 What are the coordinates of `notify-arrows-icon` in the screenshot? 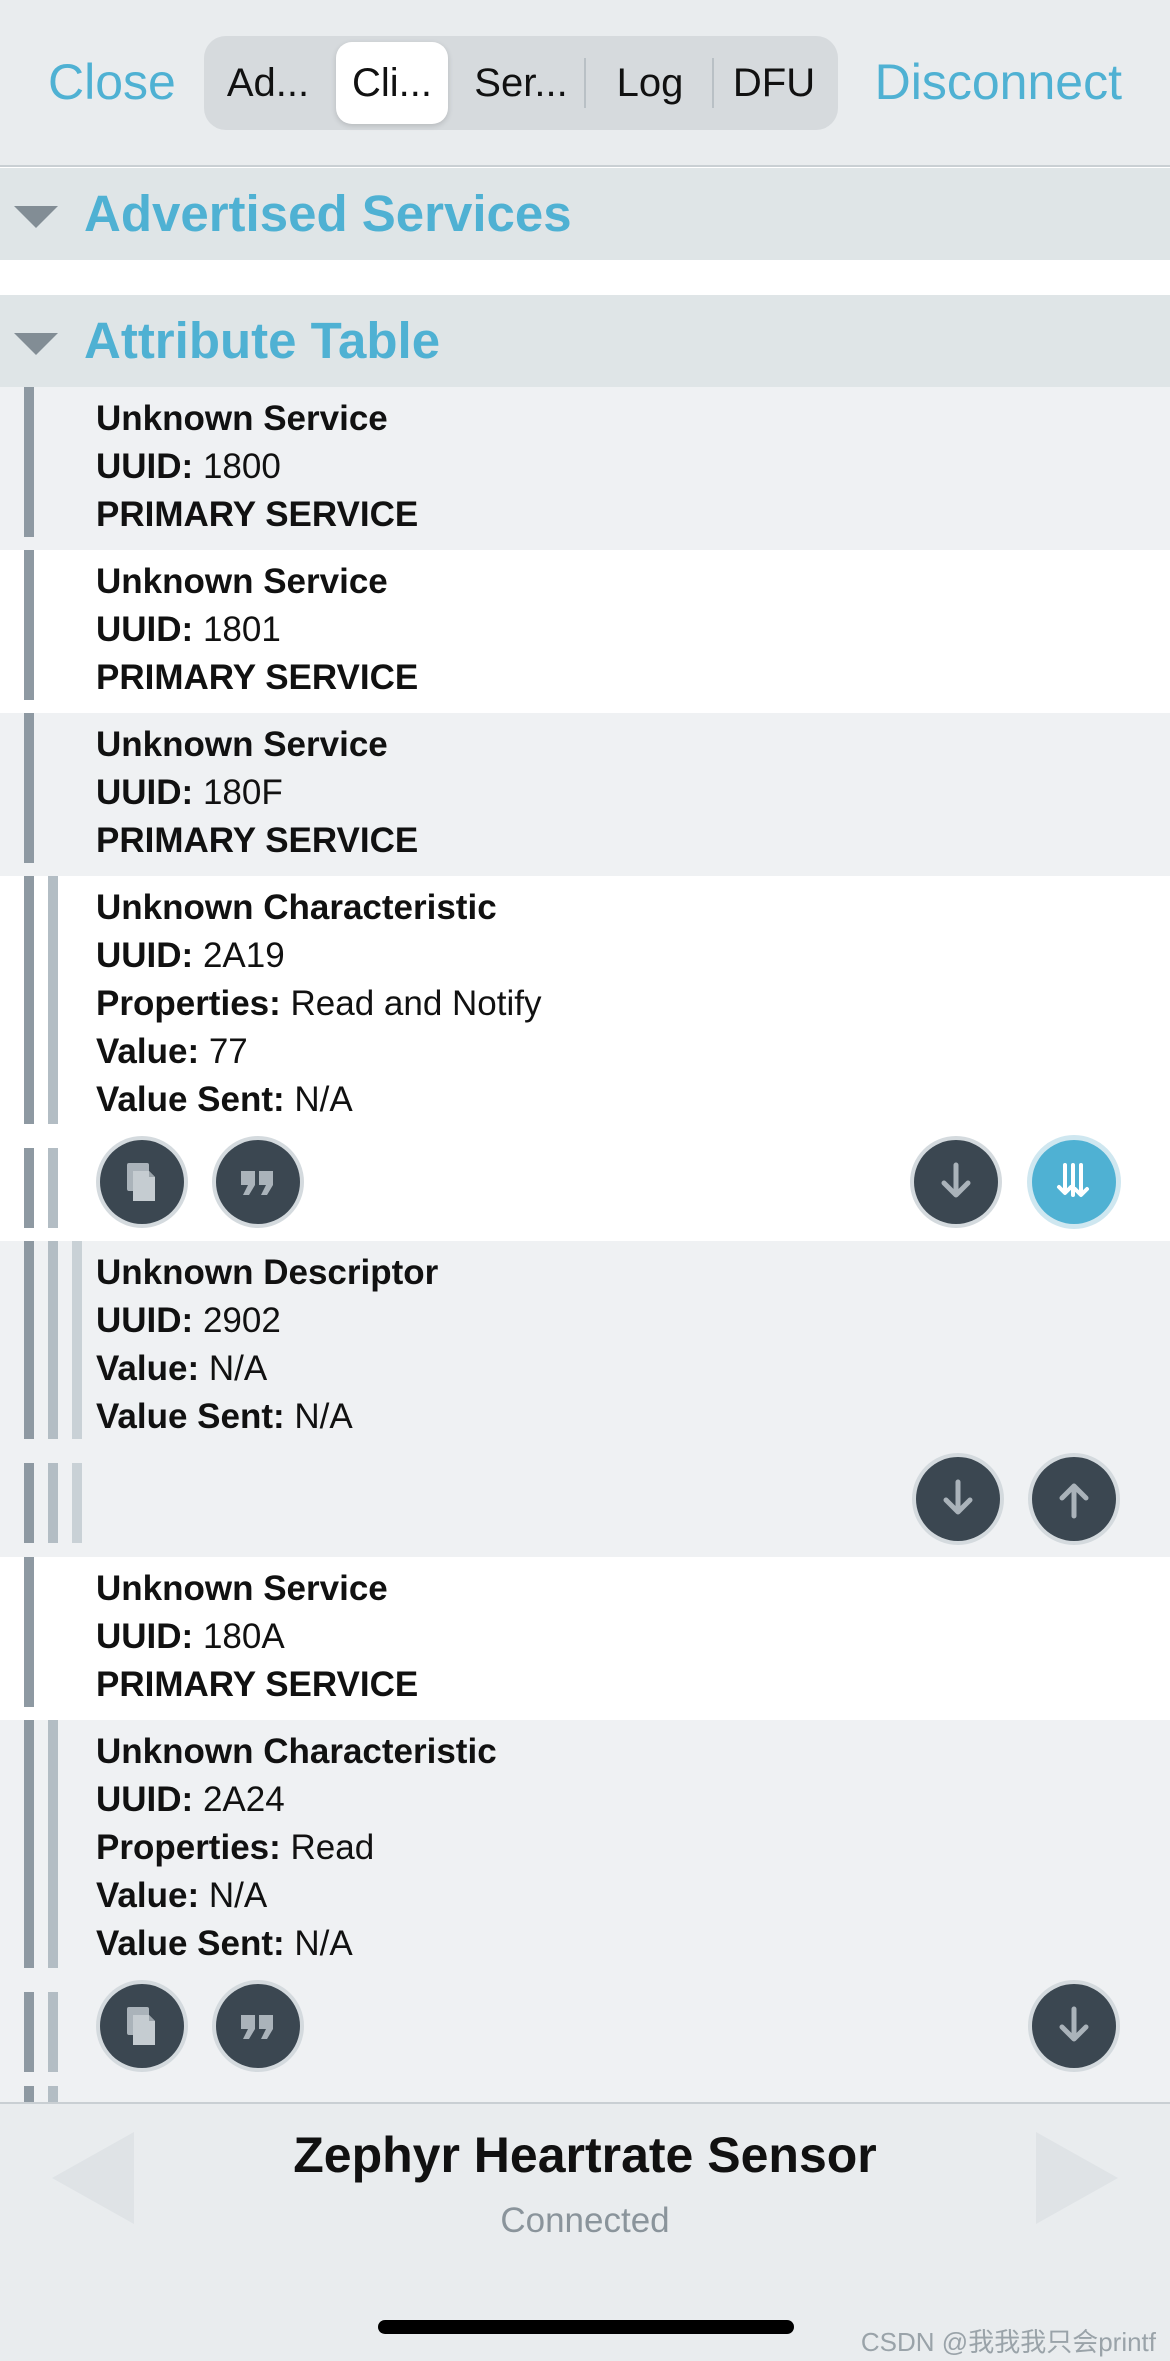 It's located at (1073, 1180).